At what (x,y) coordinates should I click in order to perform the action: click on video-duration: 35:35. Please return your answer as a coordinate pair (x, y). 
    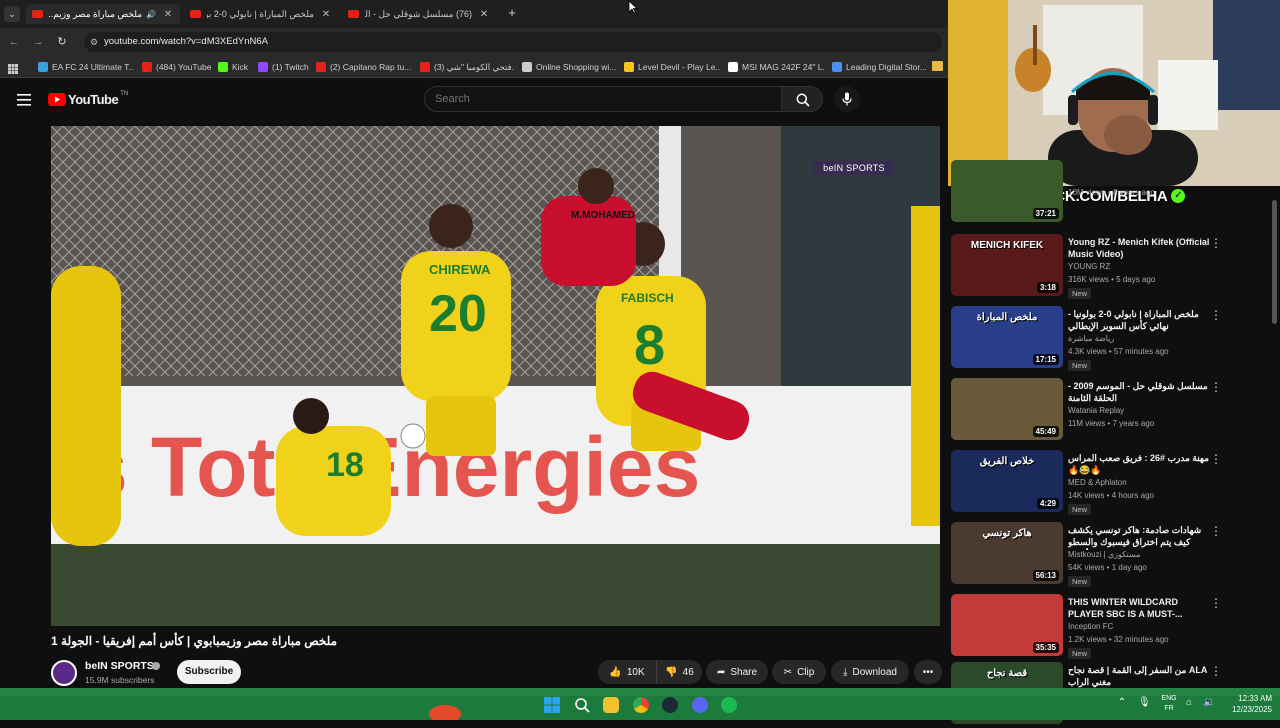
    Looking at the image, I should click on (1045, 647).